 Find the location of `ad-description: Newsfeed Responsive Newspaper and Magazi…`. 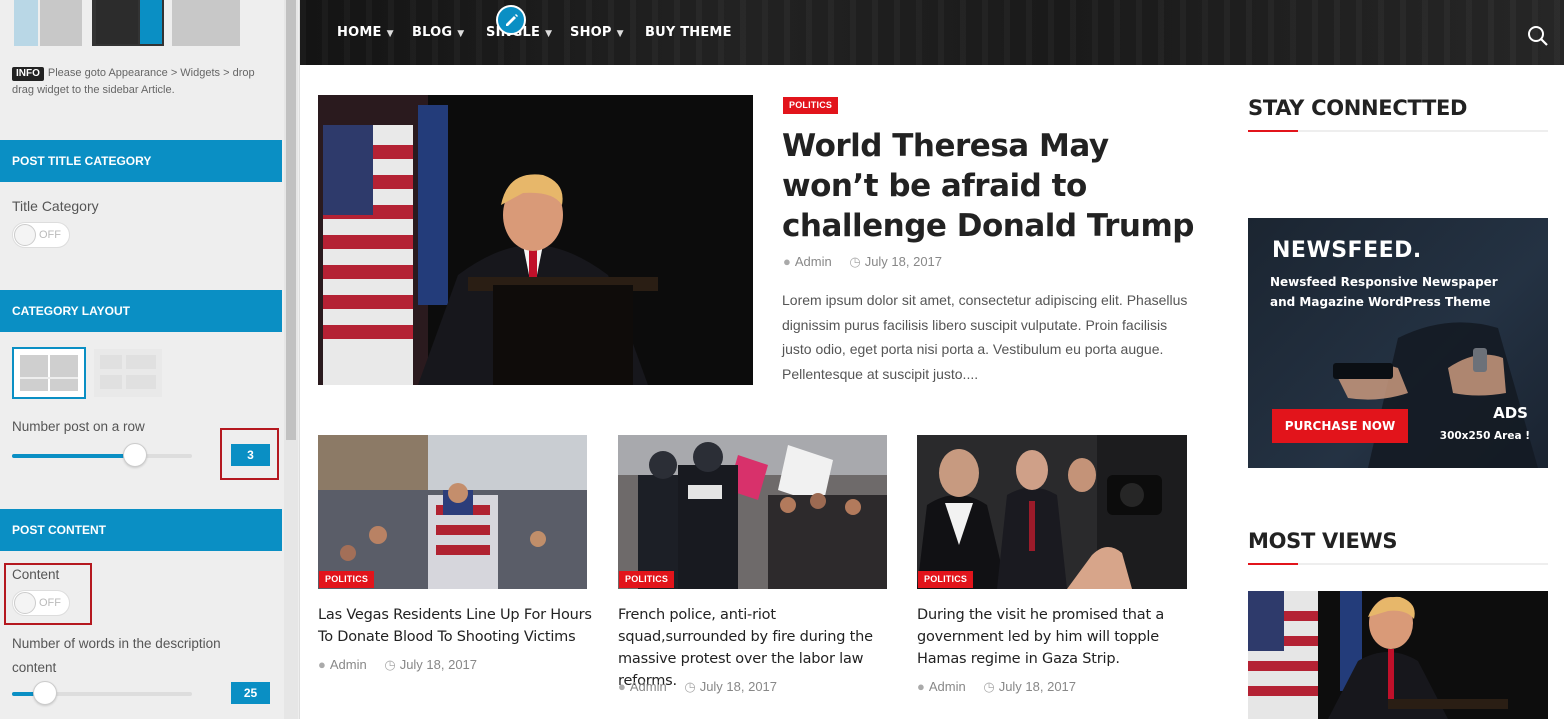

ad-description: Newsfeed Responsive Newspaper and Magazi… is located at coordinates (1384, 292).